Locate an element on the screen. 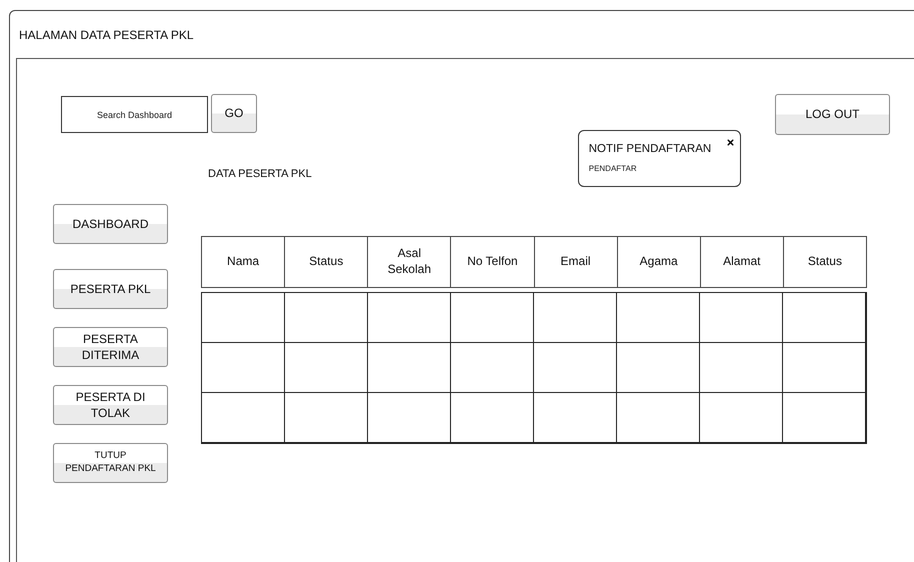 The height and width of the screenshot is (562, 914). search-field: Search Dashboard is located at coordinates (134, 114).